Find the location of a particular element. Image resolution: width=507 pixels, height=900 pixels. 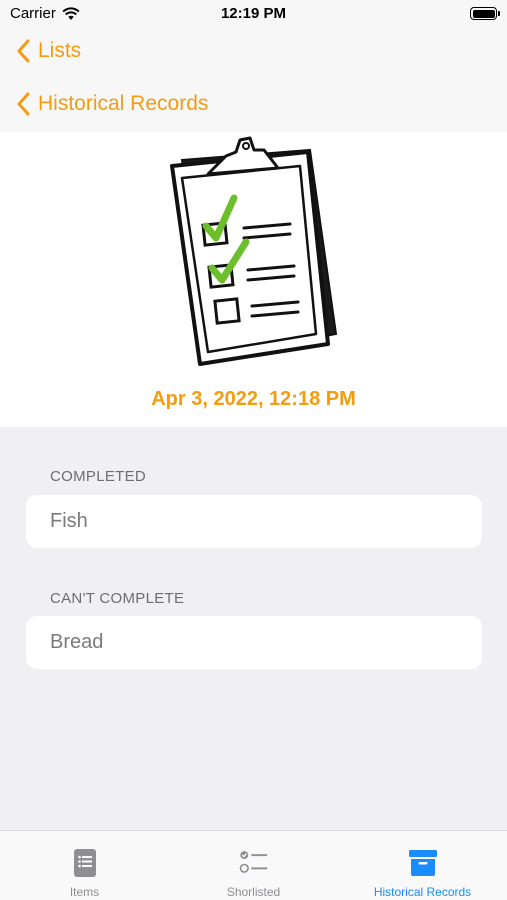

status-bar: Carrier 12:19 PM is located at coordinates (253, 14).